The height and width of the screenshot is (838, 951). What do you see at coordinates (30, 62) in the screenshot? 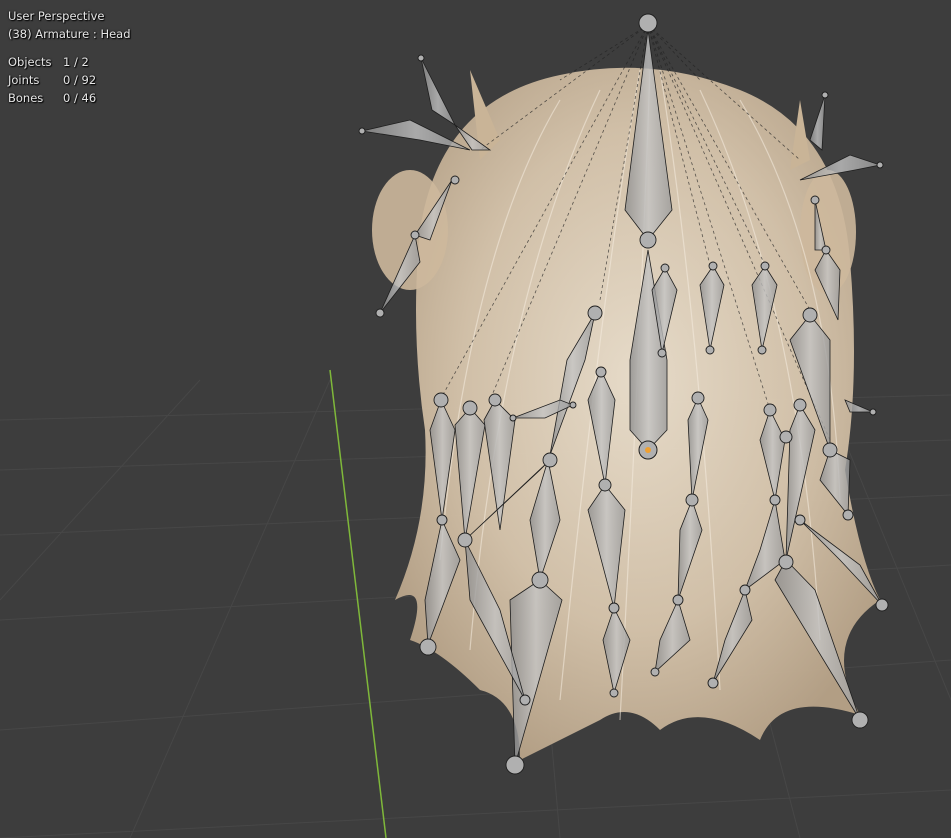
I see `stat-label: Objects` at bounding box center [30, 62].